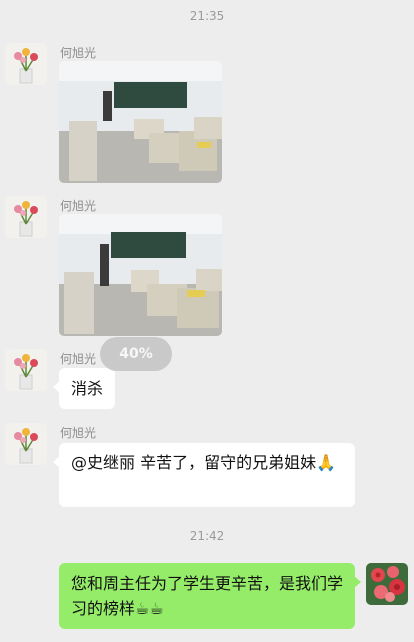  What do you see at coordinates (84, 388) in the screenshot?
I see `message-bubble: 消杀` at bounding box center [84, 388].